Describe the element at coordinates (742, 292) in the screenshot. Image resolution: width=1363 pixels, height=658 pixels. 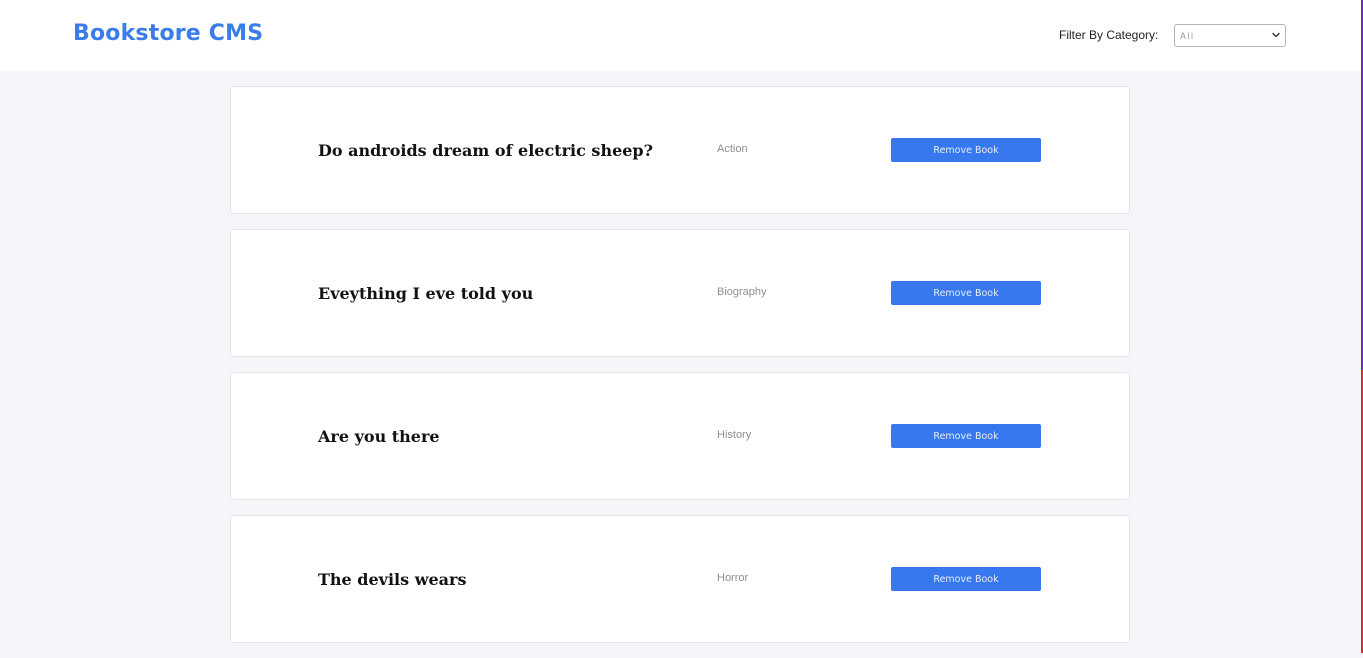
I see `book-category: Biography` at that location.